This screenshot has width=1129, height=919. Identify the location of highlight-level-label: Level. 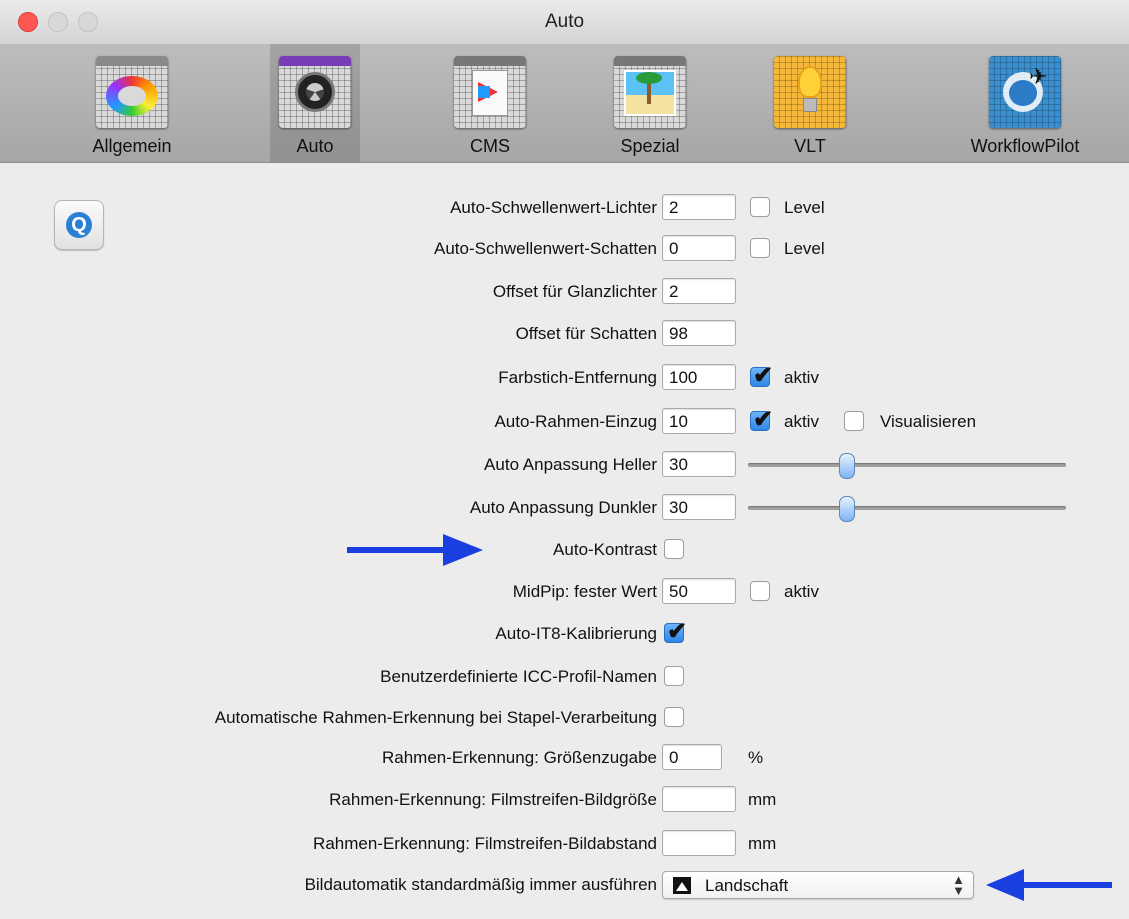
(804, 207).